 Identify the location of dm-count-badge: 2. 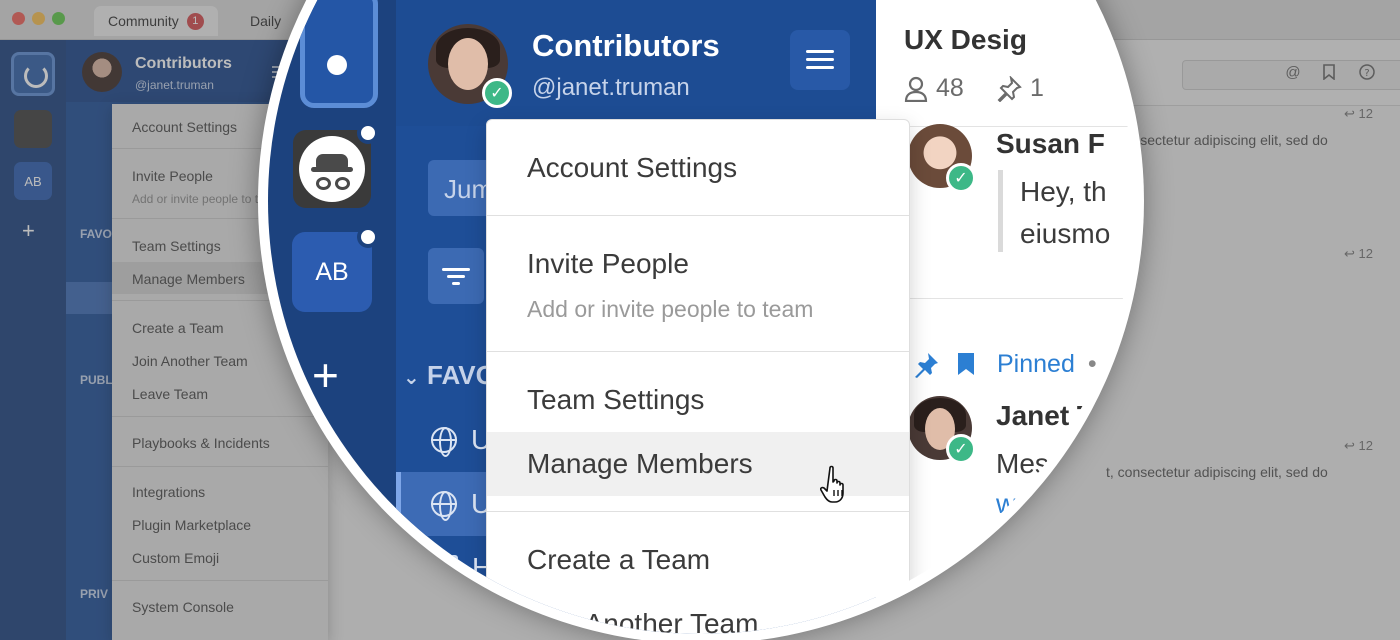
(444, 568).